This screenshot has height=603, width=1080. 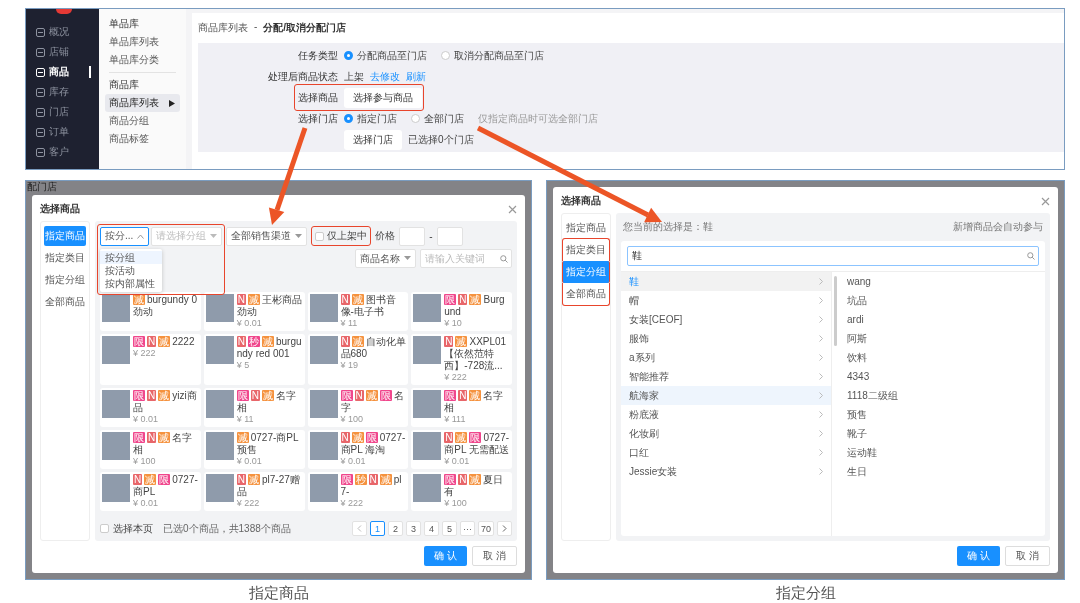 I want to click on group-option: a系列, so click(x=726, y=357).